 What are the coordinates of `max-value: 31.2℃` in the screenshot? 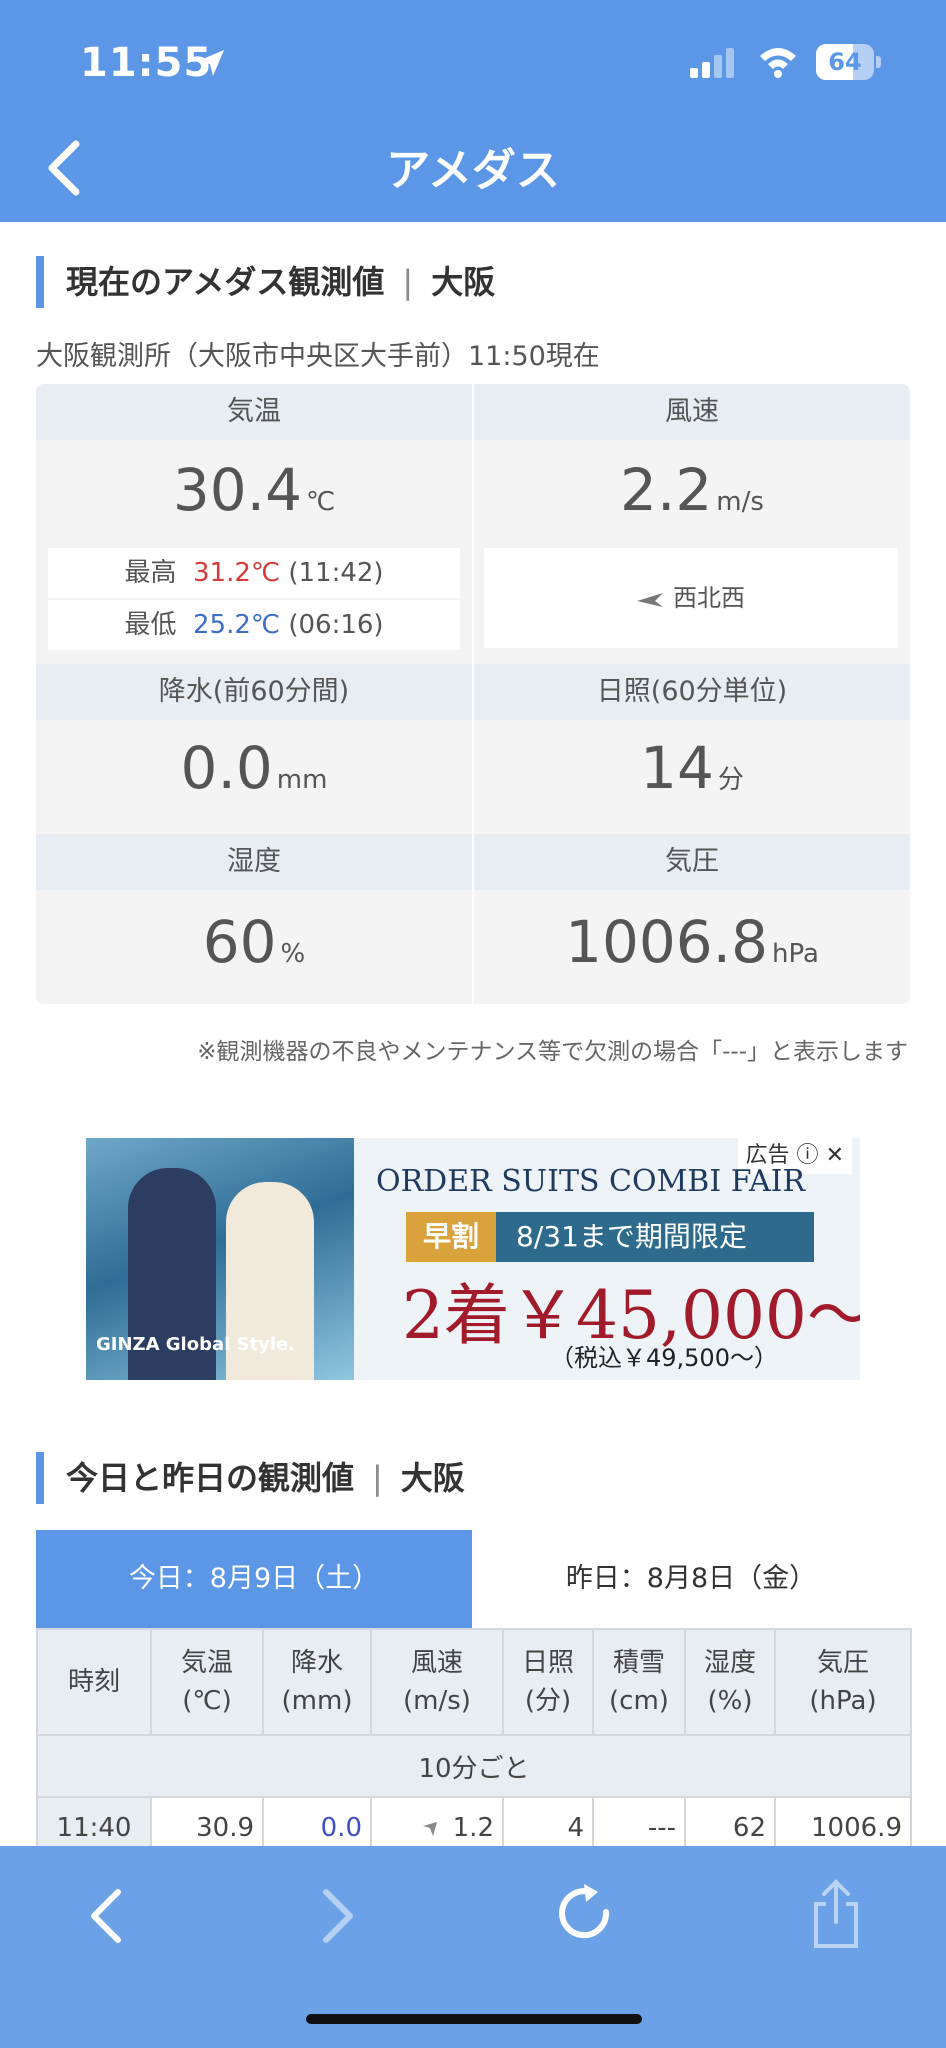 It's located at (236, 573).